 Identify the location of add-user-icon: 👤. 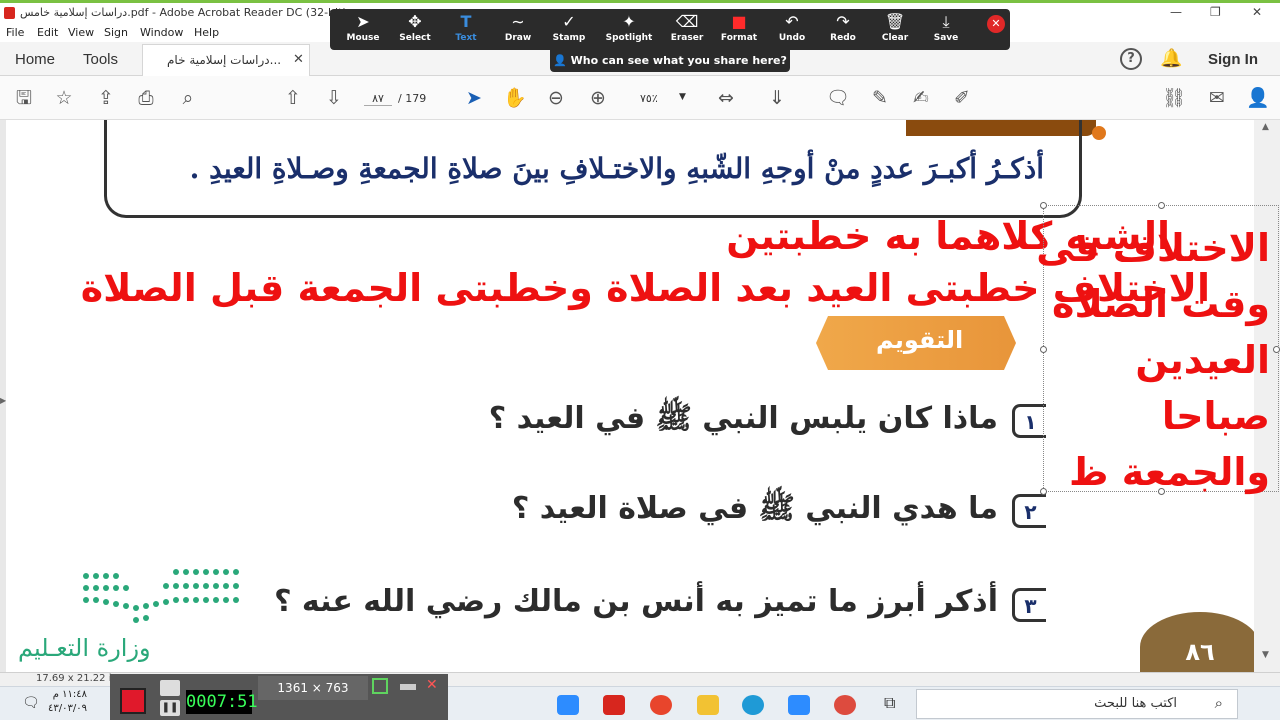
(1258, 98).